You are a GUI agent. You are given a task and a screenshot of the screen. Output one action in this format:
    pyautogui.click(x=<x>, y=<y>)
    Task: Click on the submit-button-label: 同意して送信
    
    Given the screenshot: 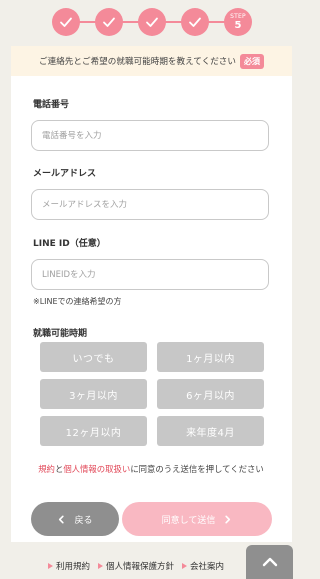 What is the action you would take?
    pyautogui.click(x=188, y=520)
    